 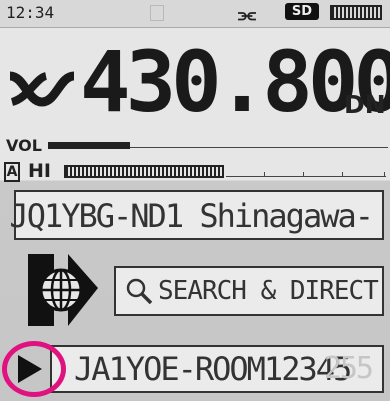 I want to click on meter-scale, so click(x=306, y=176).